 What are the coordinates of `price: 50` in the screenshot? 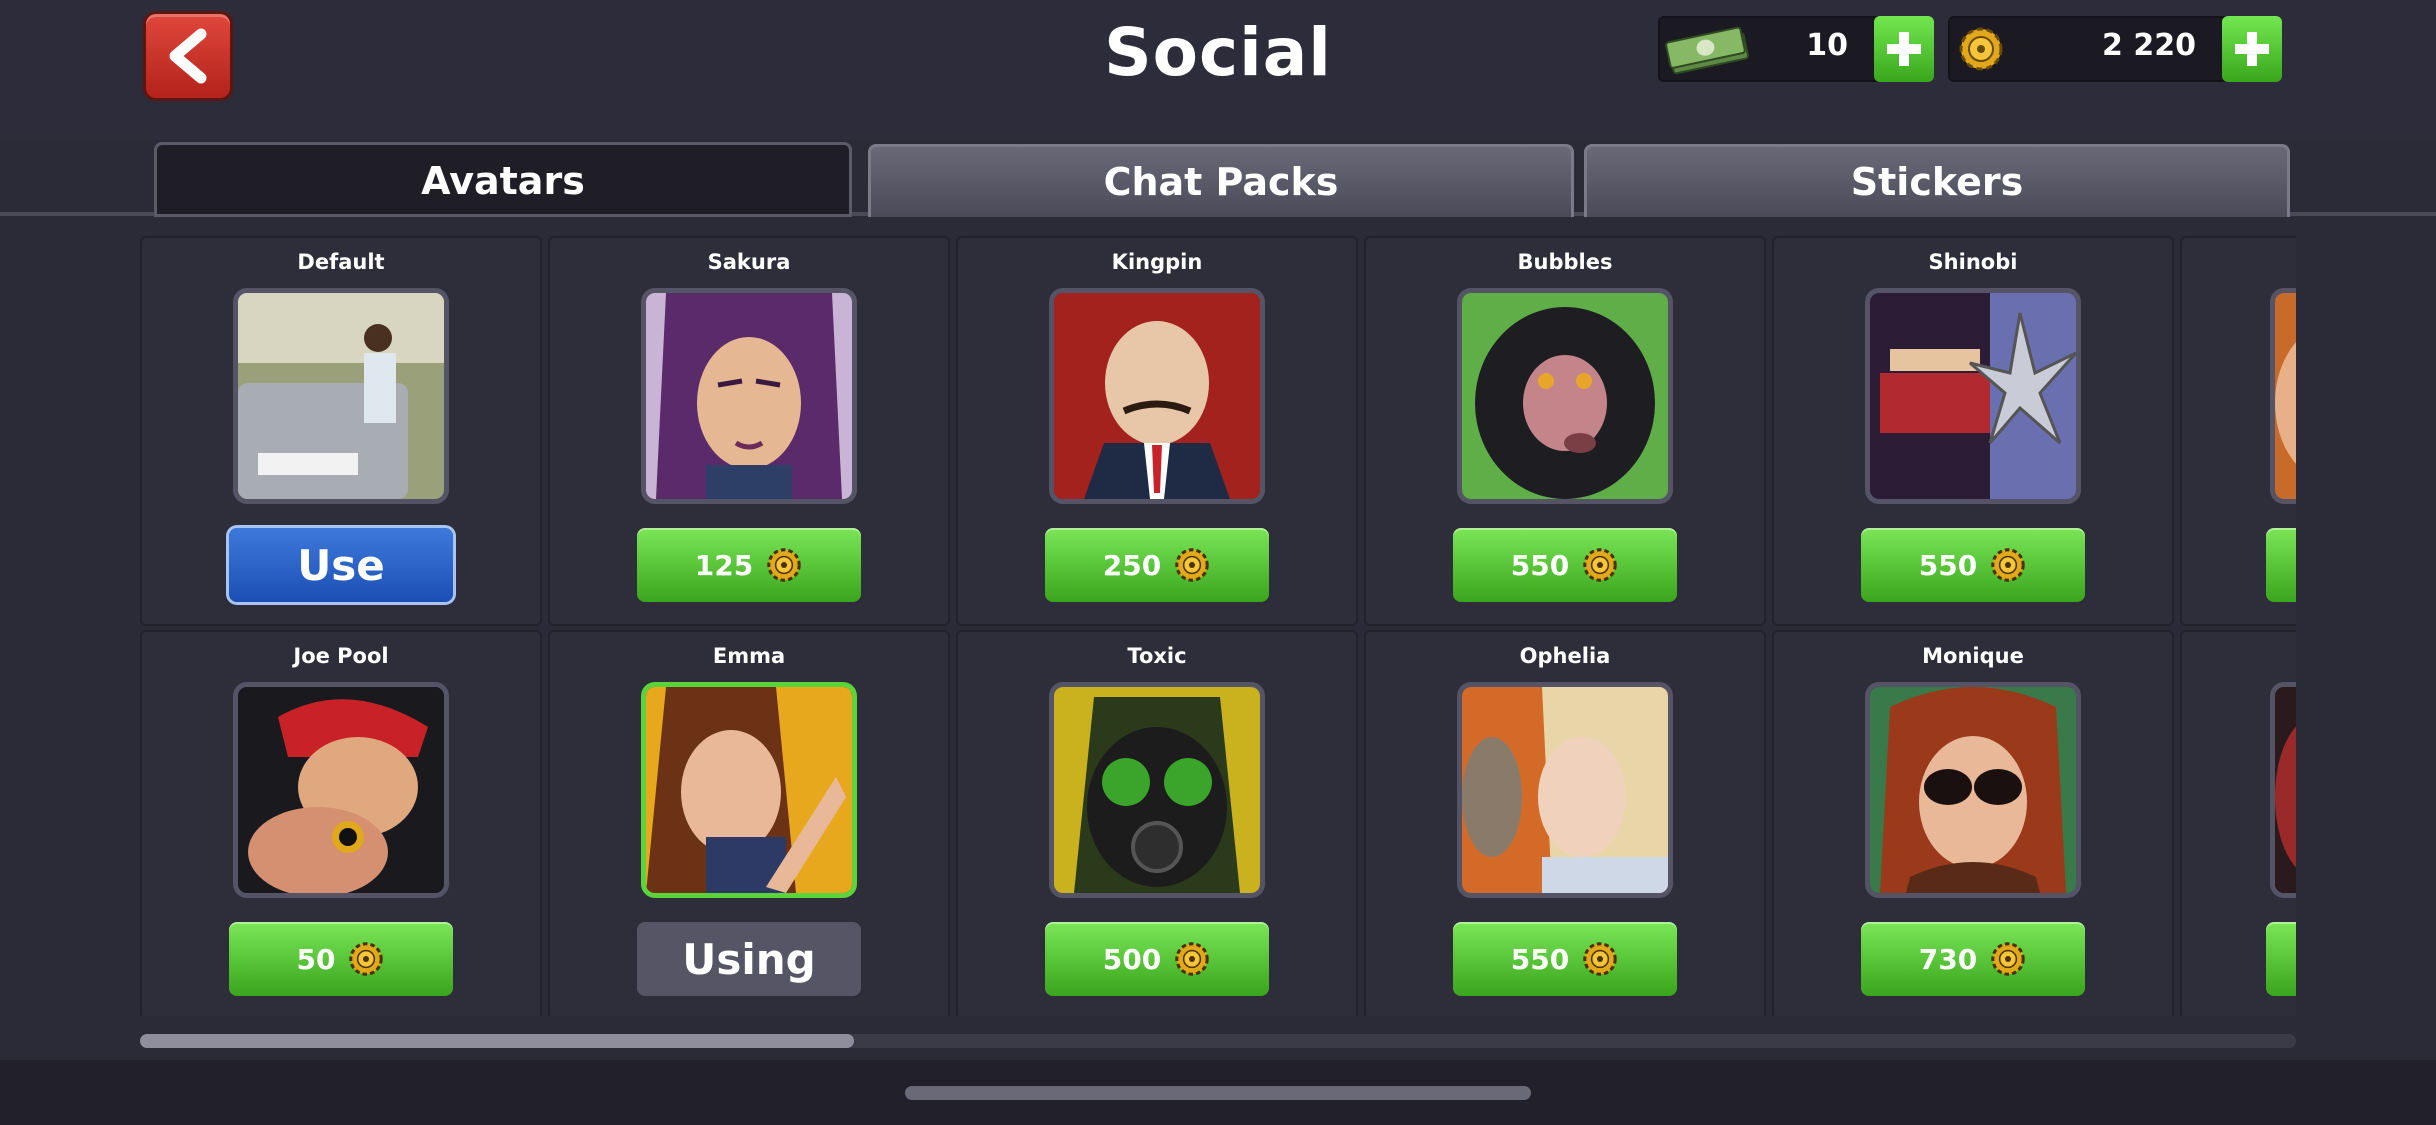 It's located at (316, 959).